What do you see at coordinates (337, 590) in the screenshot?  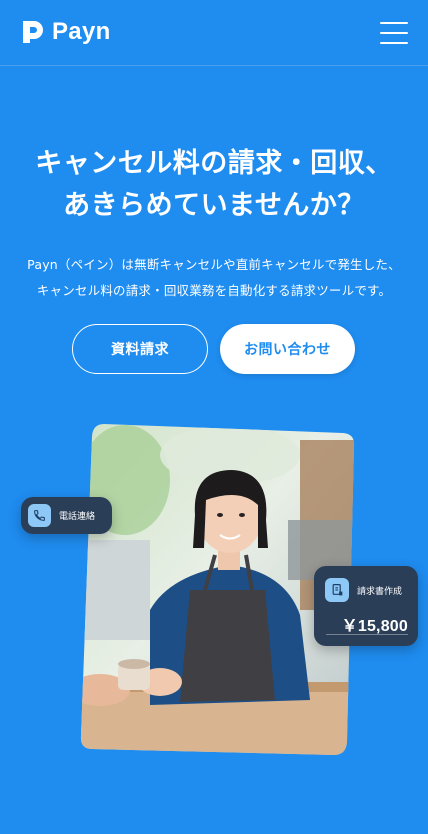 I see `document-icon` at bounding box center [337, 590].